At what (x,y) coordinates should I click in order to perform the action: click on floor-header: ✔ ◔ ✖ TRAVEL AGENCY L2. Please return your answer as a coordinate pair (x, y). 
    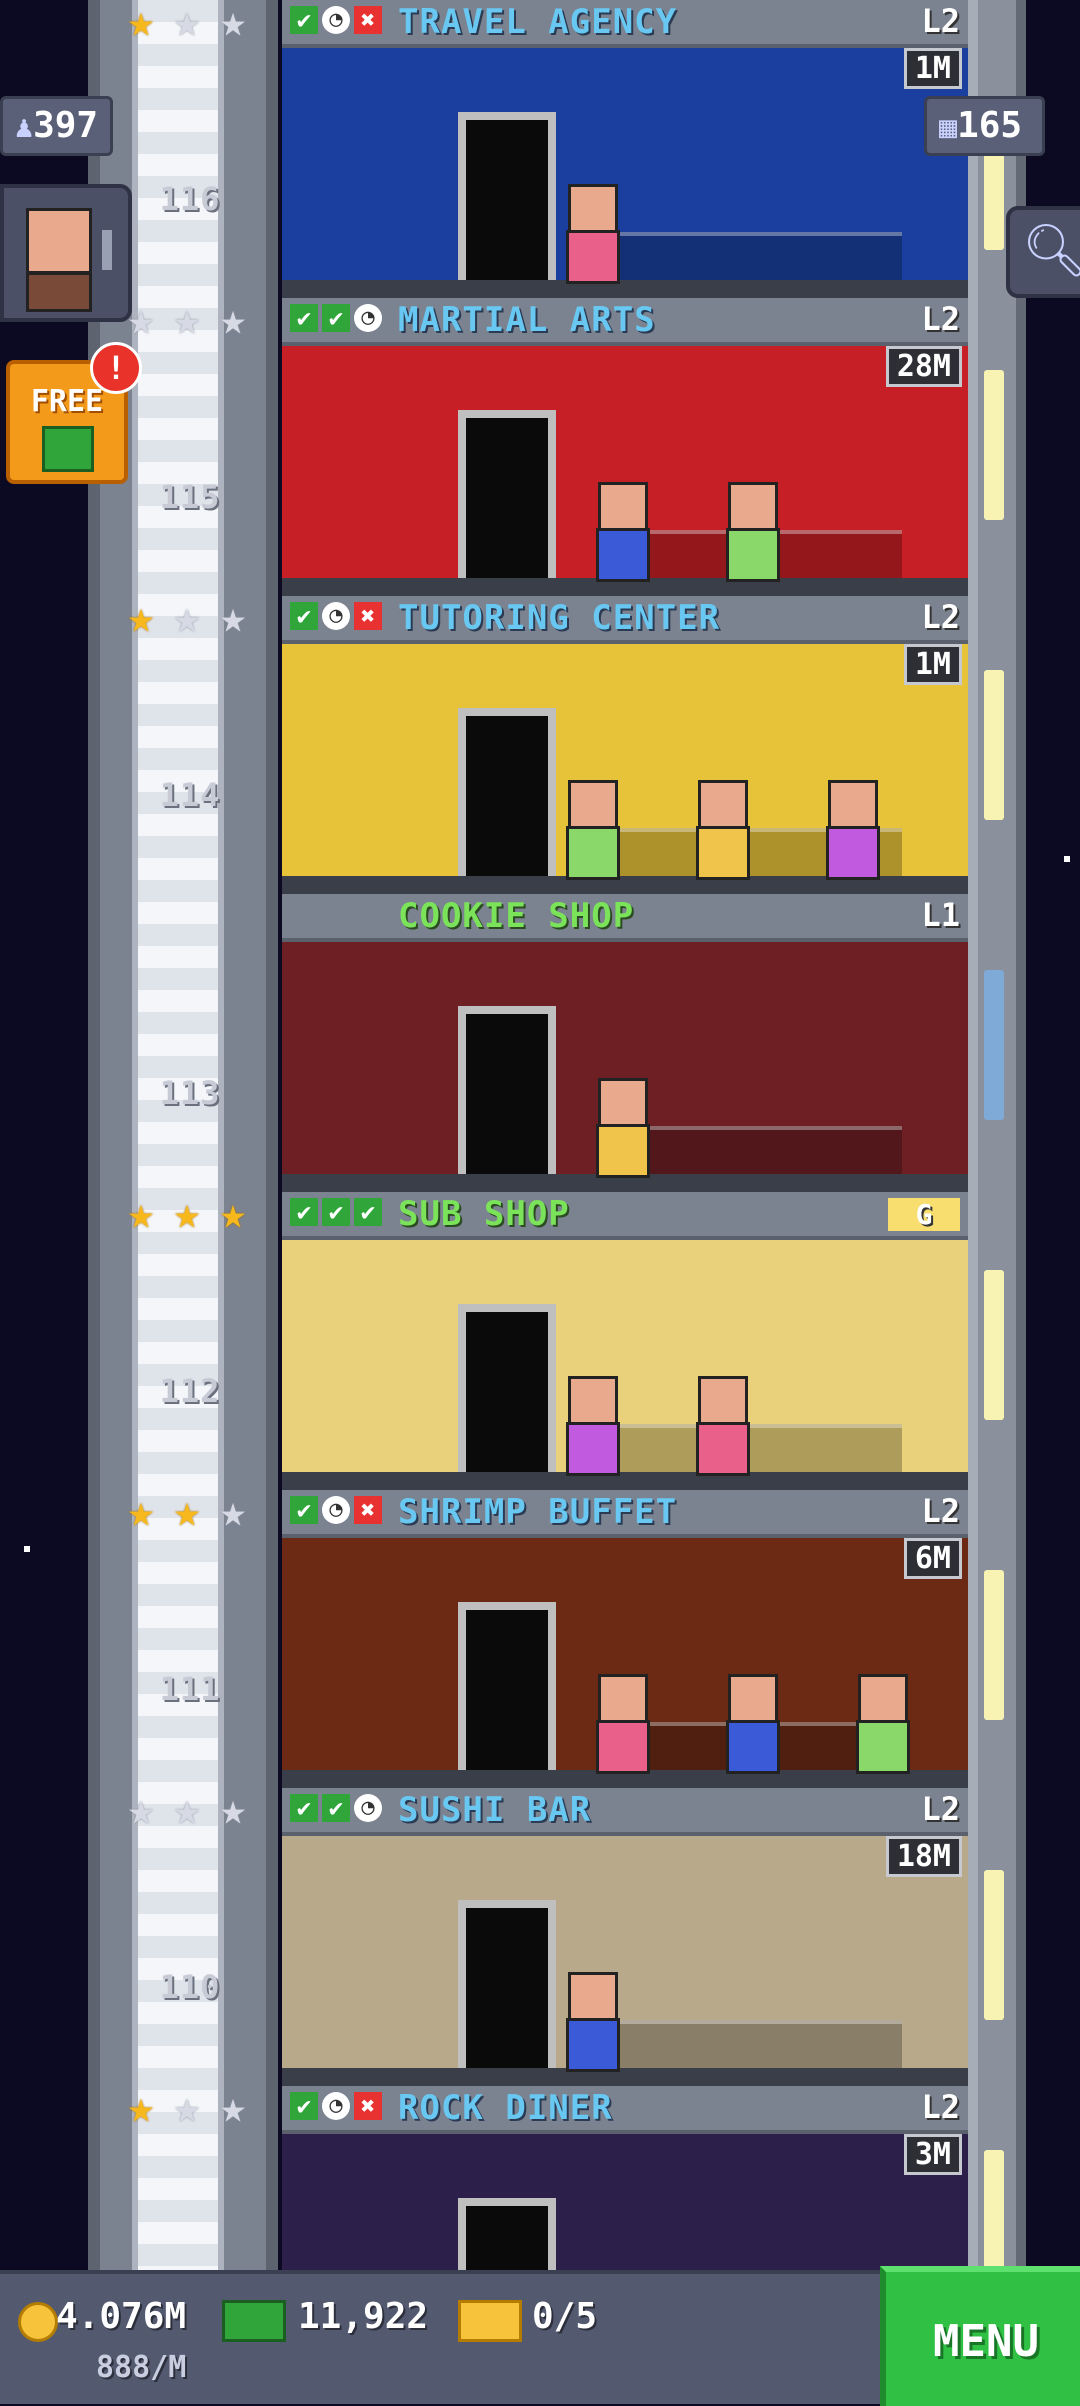
    Looking at the image, I should click on (625, 24).